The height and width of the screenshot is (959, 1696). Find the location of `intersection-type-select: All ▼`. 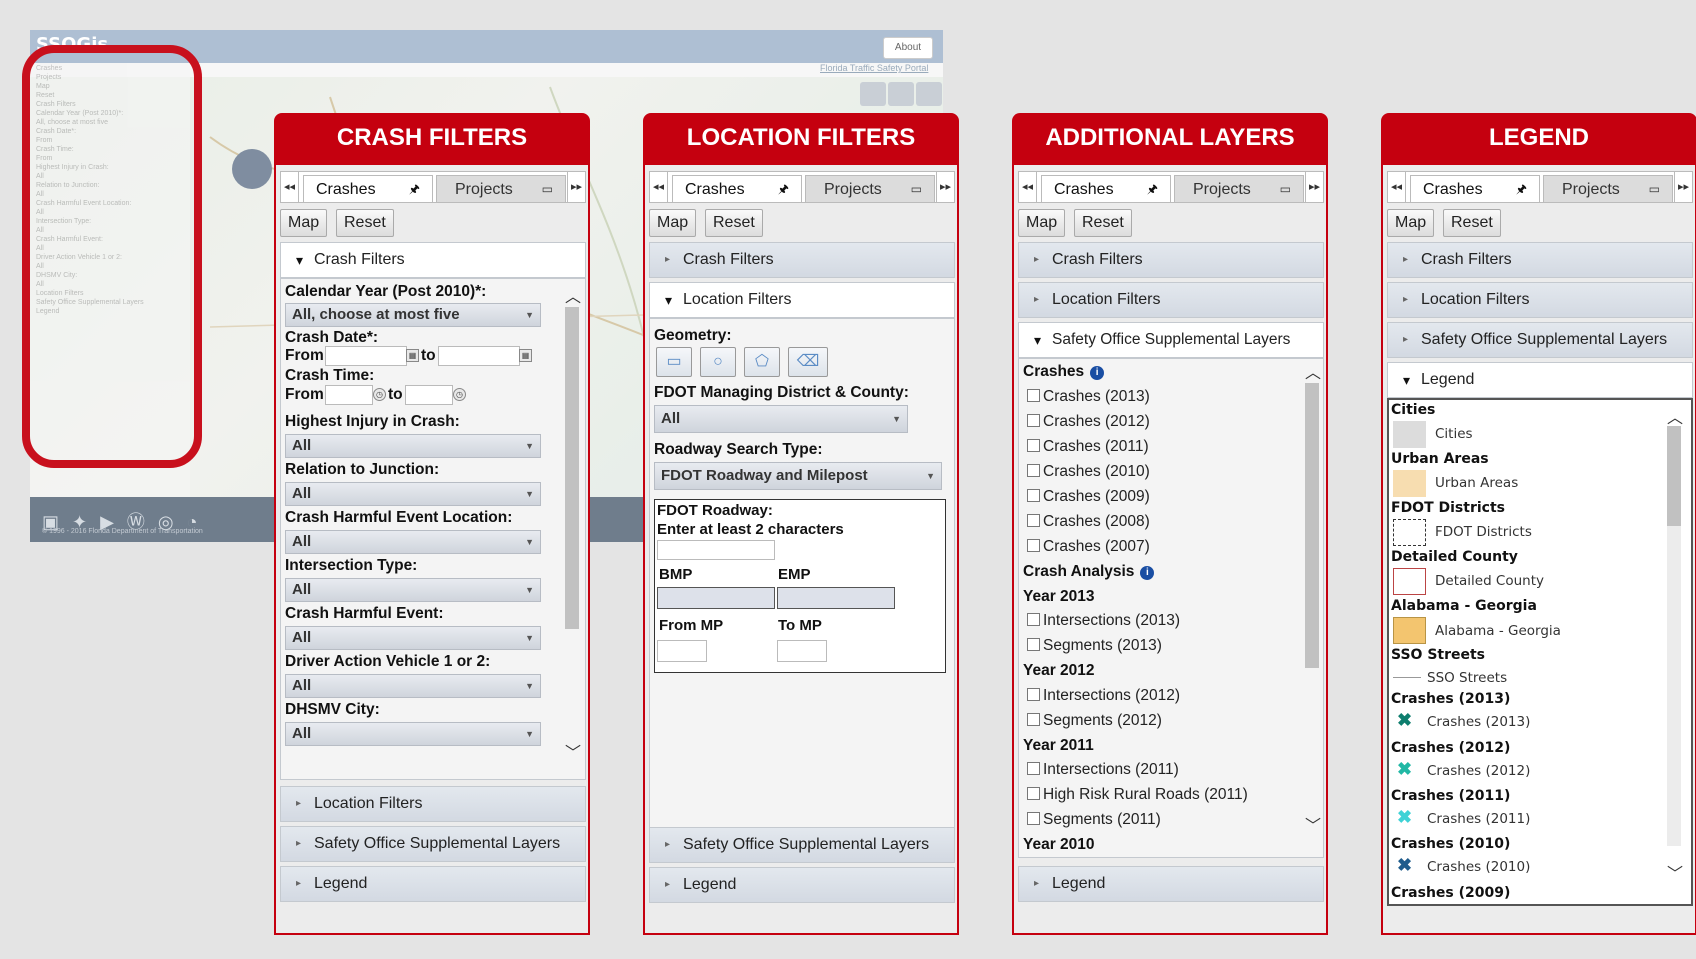

intersection-type-select: All ▼ is located at coordinates (413, 590).